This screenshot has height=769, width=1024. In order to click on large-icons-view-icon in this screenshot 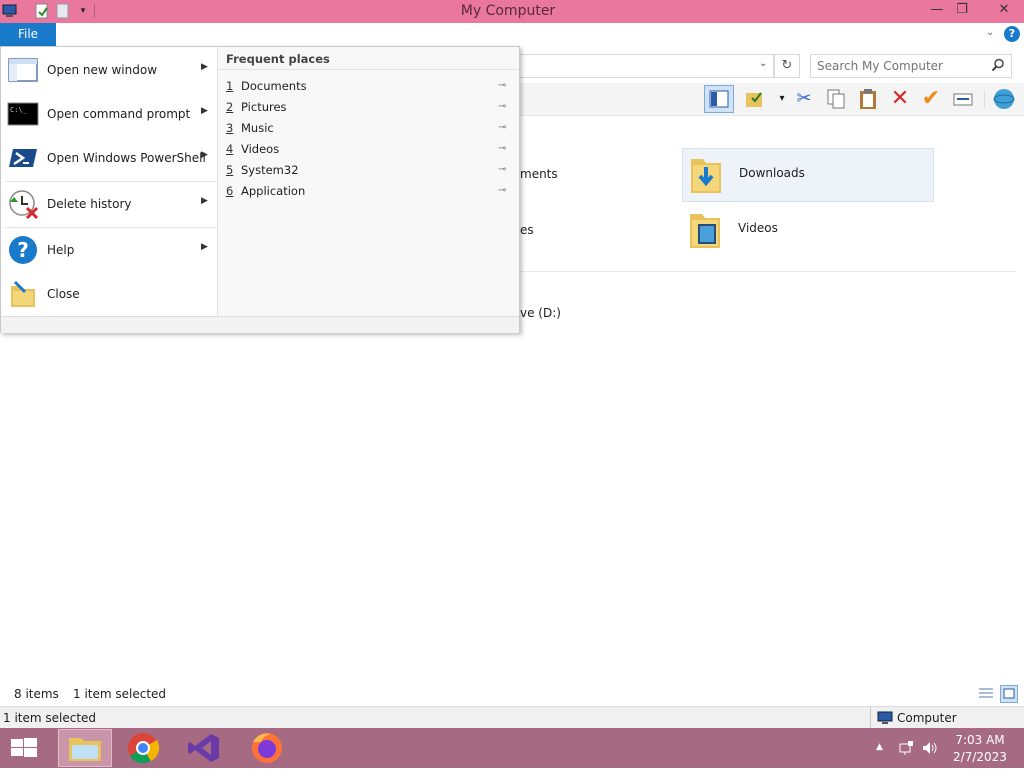, I will do `click(1009, 694)`.